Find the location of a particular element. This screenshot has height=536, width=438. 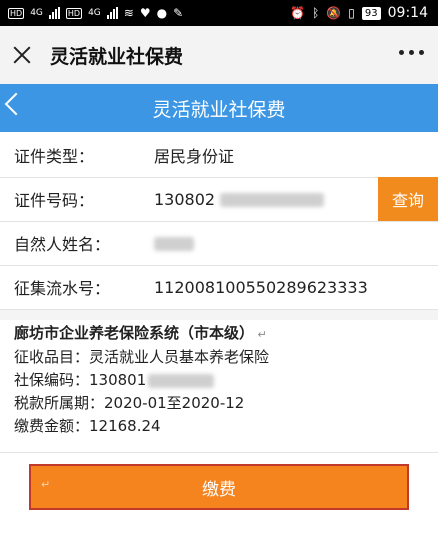

return-mark: ↵ is located at coordinates (260, 334).